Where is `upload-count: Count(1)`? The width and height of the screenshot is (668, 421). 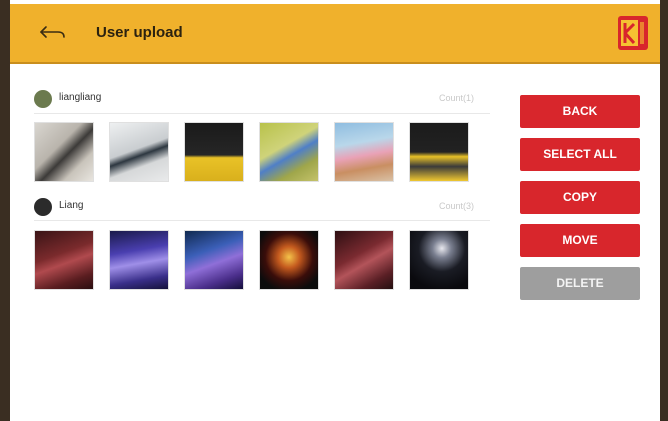 upload-count: Count(1) is located at coordinates (456, 98).